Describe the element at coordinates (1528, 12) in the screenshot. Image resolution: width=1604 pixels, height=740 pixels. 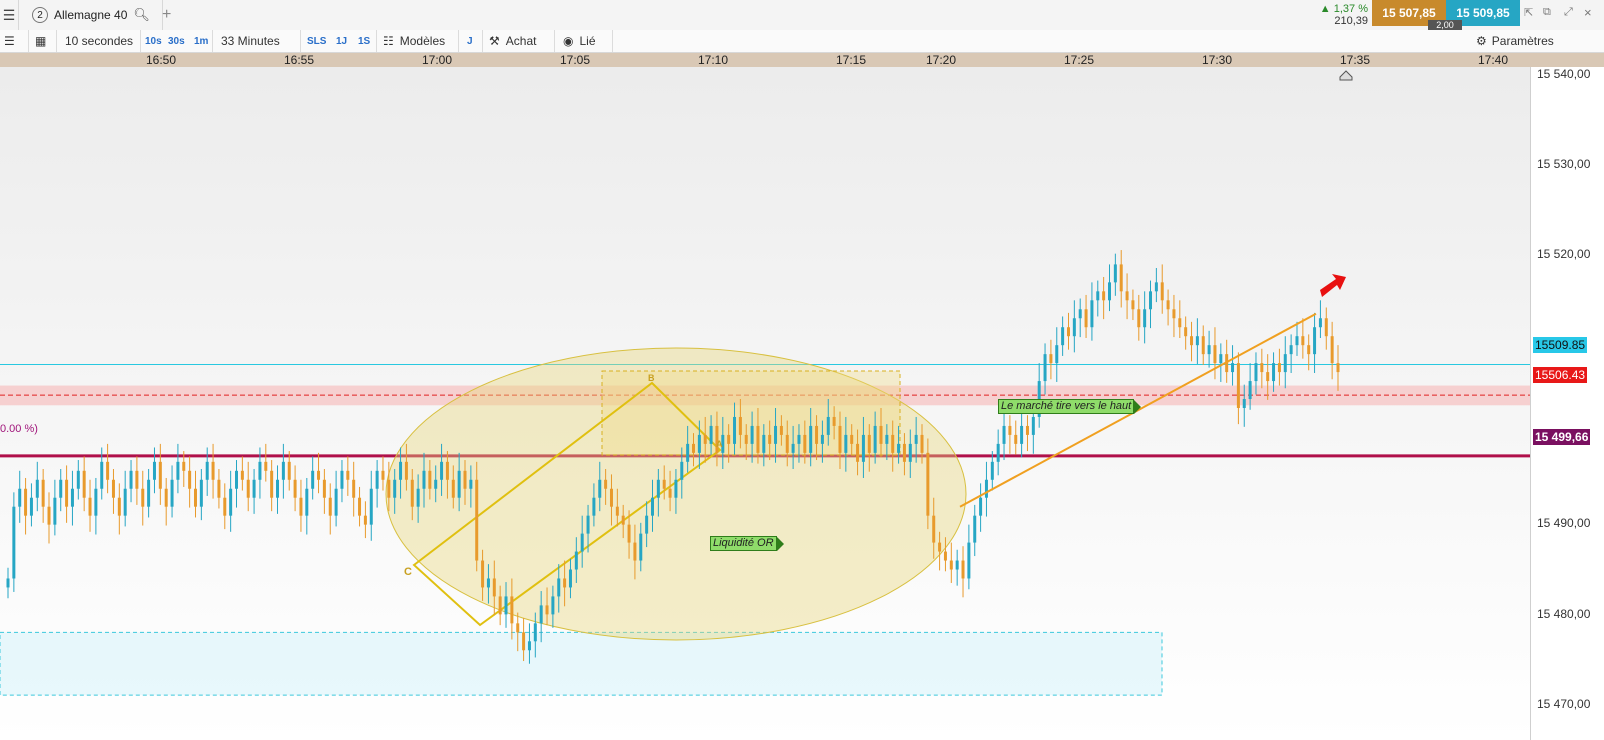
I see `window-menu-icon: ⇱` at that location.